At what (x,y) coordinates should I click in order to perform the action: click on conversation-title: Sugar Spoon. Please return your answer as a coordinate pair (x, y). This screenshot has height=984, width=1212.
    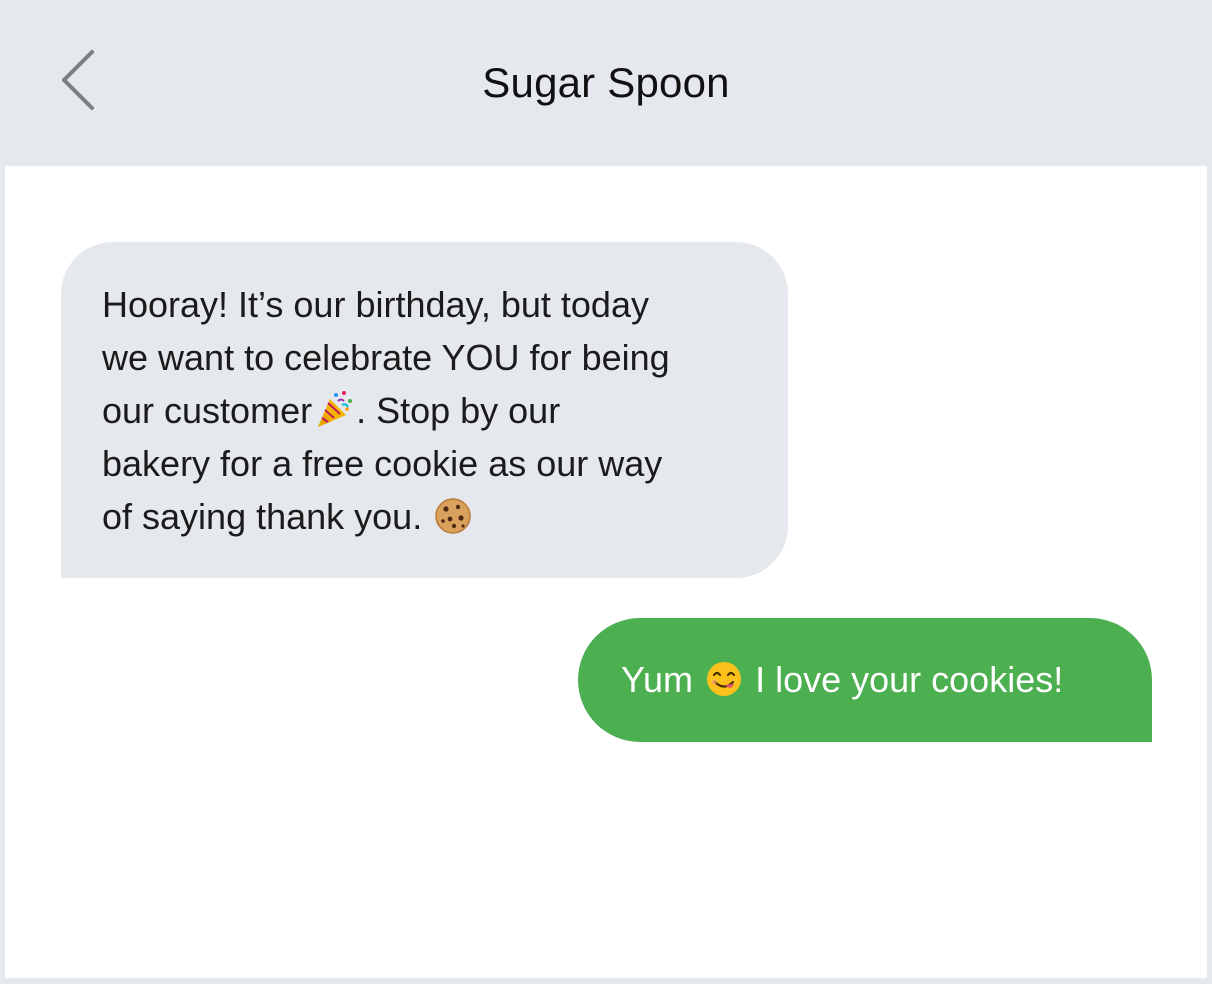
    Looking at the image, I should click on (606, 82).